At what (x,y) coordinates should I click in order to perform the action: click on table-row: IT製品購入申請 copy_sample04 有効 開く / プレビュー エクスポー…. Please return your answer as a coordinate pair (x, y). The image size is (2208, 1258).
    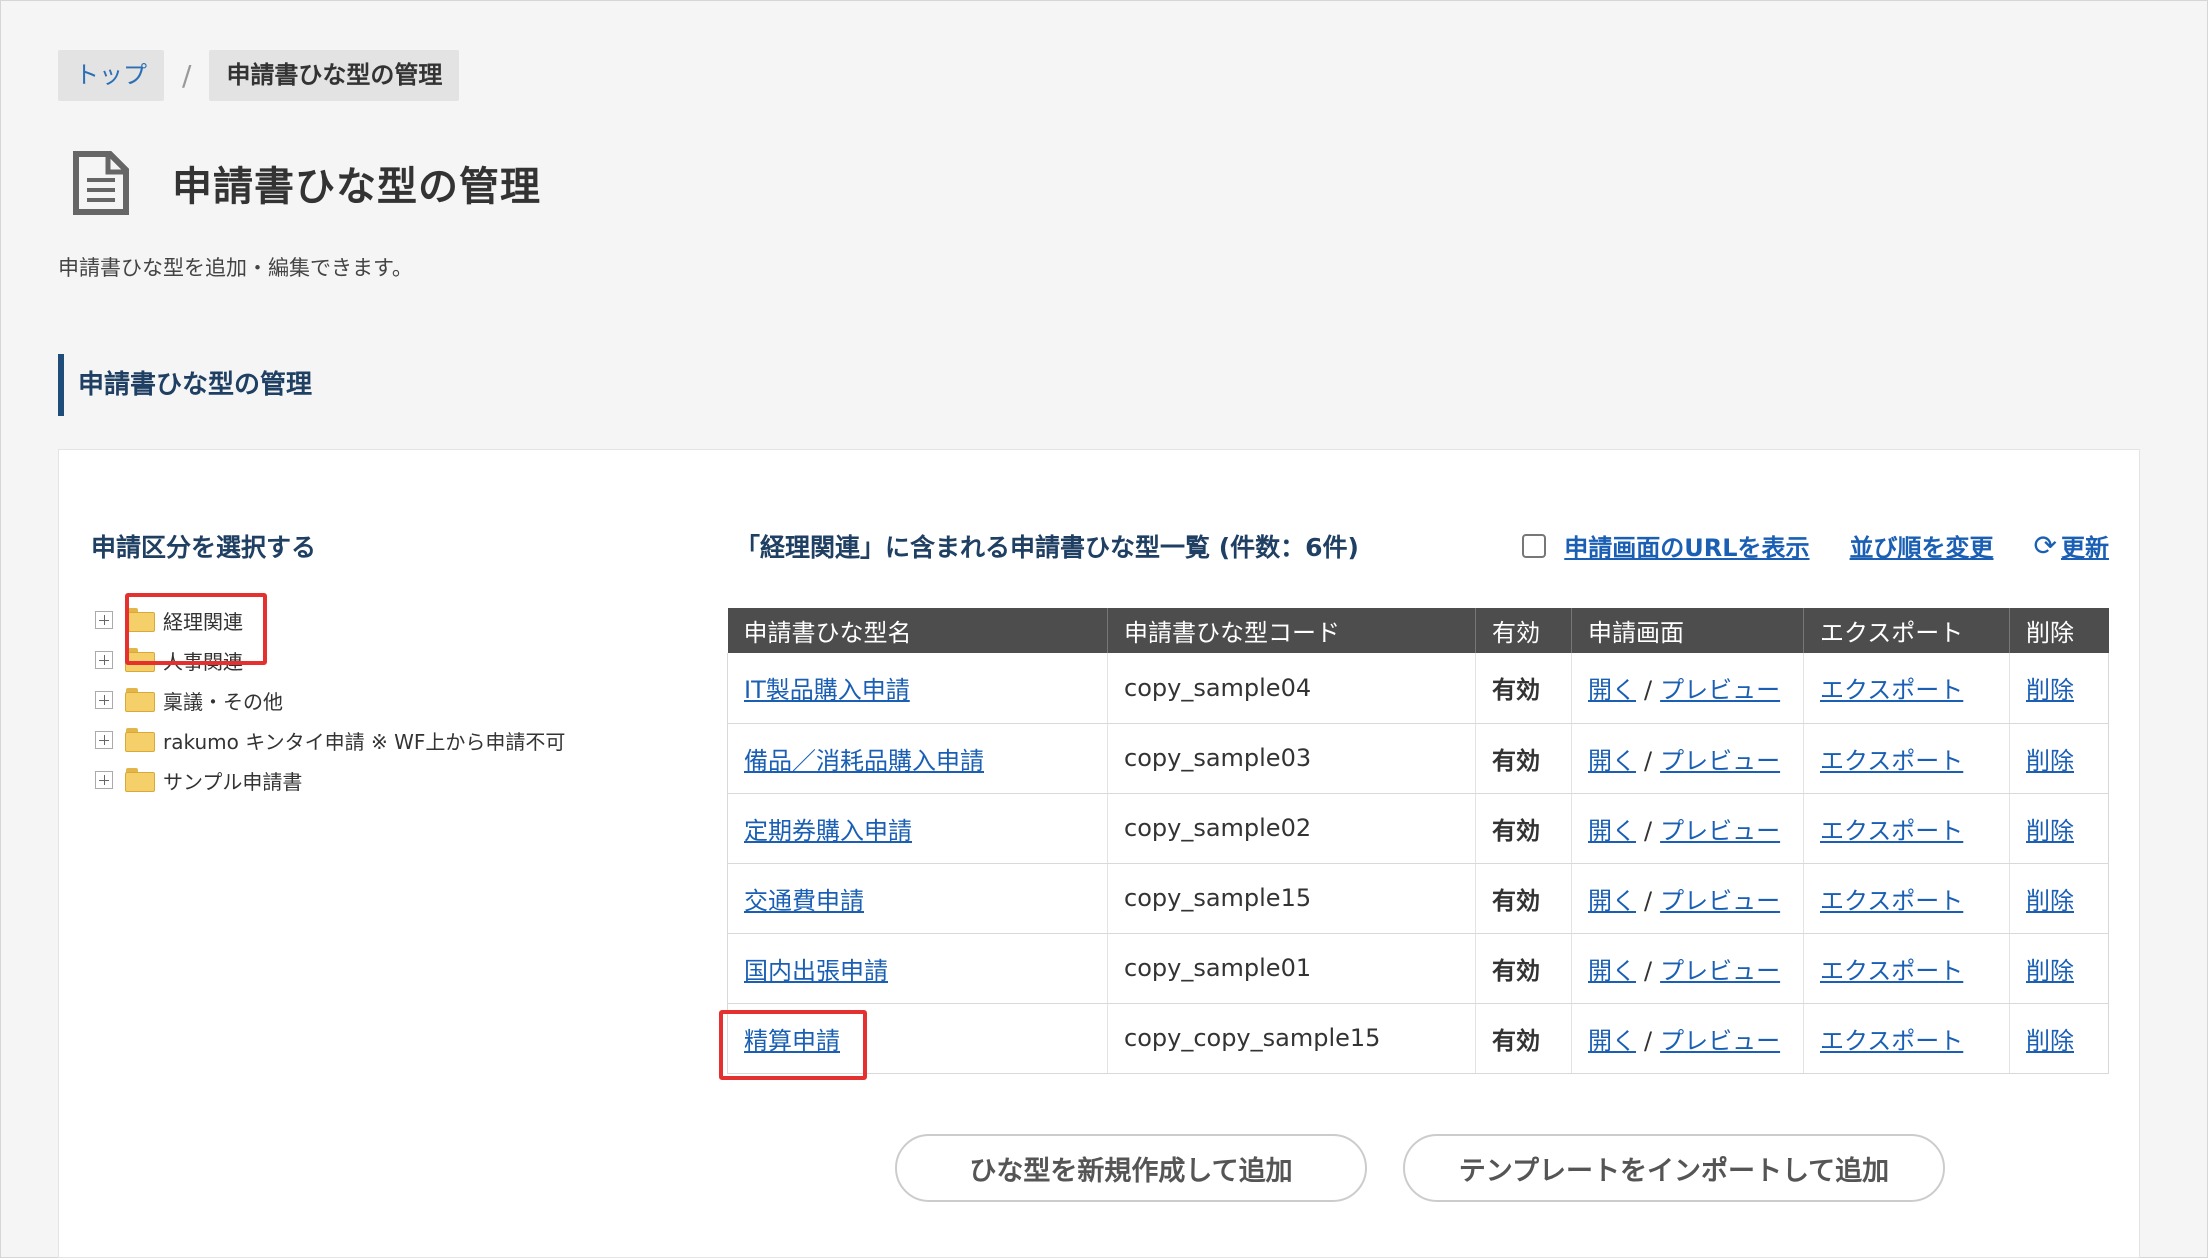
    Looking at the image, I should click on (1418, 688).